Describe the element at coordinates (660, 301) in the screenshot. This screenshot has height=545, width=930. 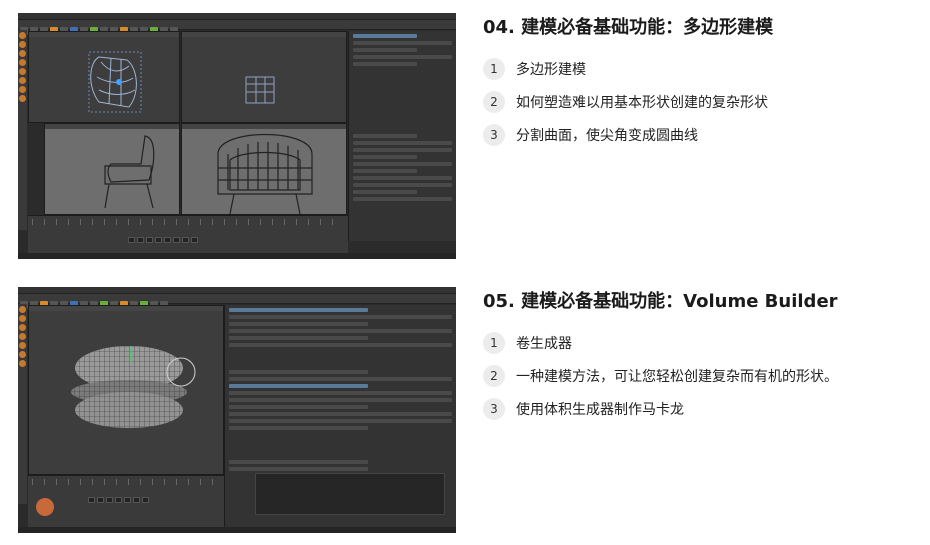
I see `section-title: 05. 建模必备基础功能：Volume Builder` at that location.